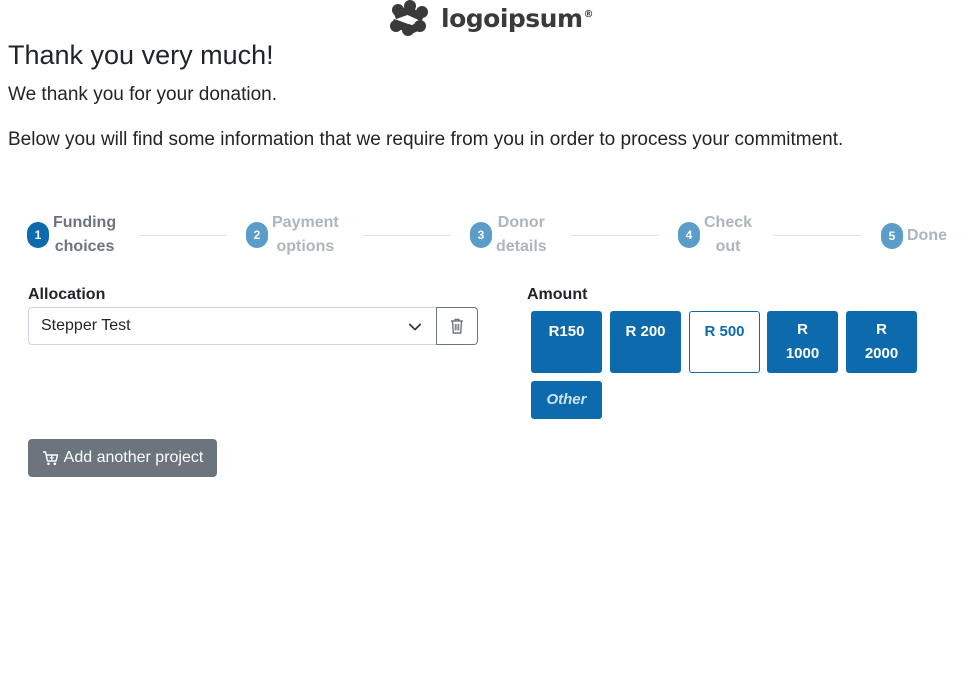 Image resolution: width=979 pixels, height=696 pixels. What do you see at coordinates (415, 327) in the screenshot?
I see `chevron-down-icon` at bounding box center [415, 327].